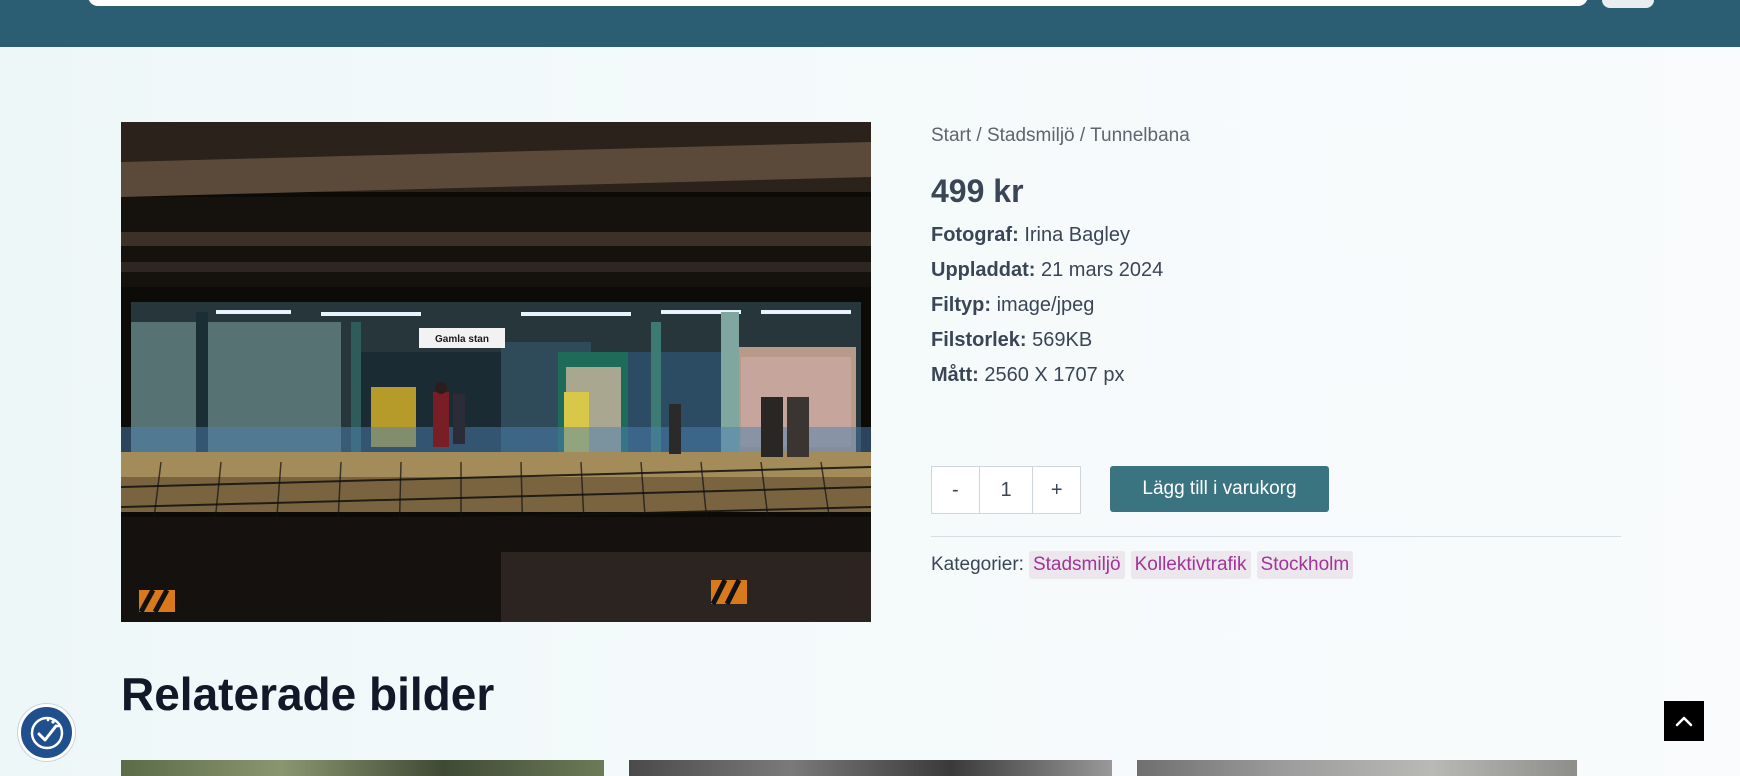 The image size is (1740, 776). What do you see at coordinates (1056, 490) in the screenshot?
I see `quantity-increase-button: +` at bounding box center [1056, 490].